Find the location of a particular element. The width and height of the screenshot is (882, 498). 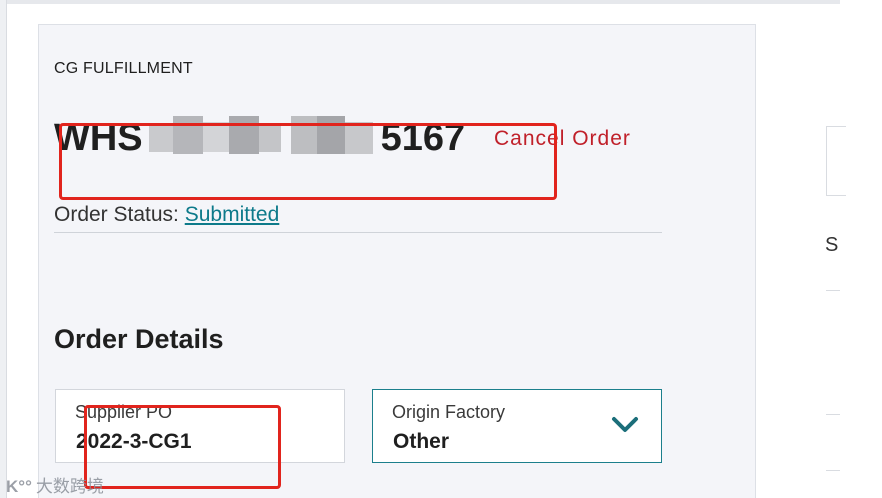

highlight-supplier-po is located at coordinates (182, 447).